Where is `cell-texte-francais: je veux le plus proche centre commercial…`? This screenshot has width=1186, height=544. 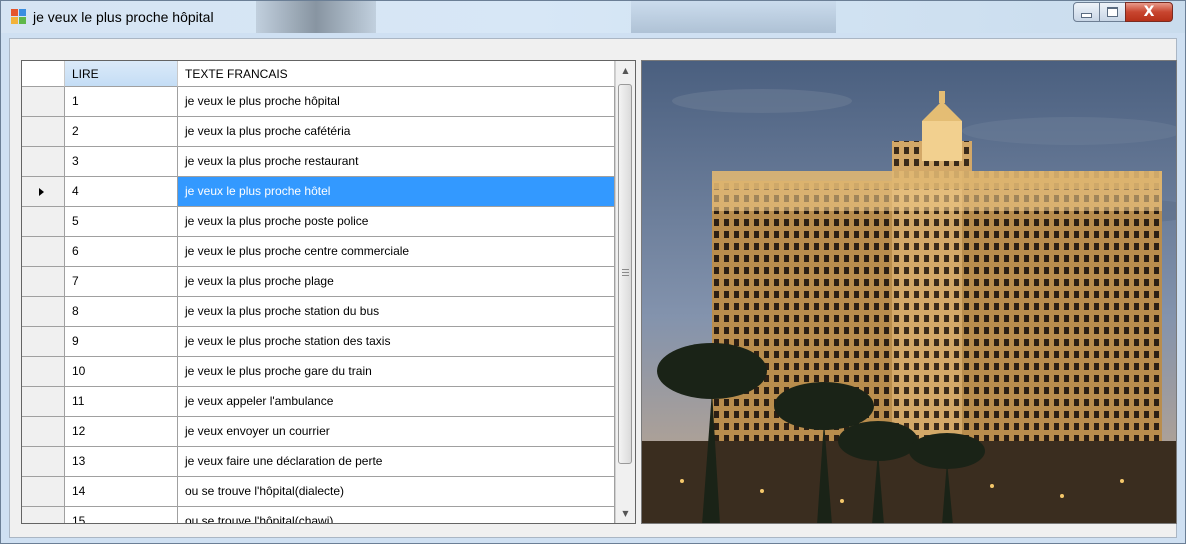
cell-texte-francais: je veux le plus proche centre commercial… is located at coordinates (396, 252).